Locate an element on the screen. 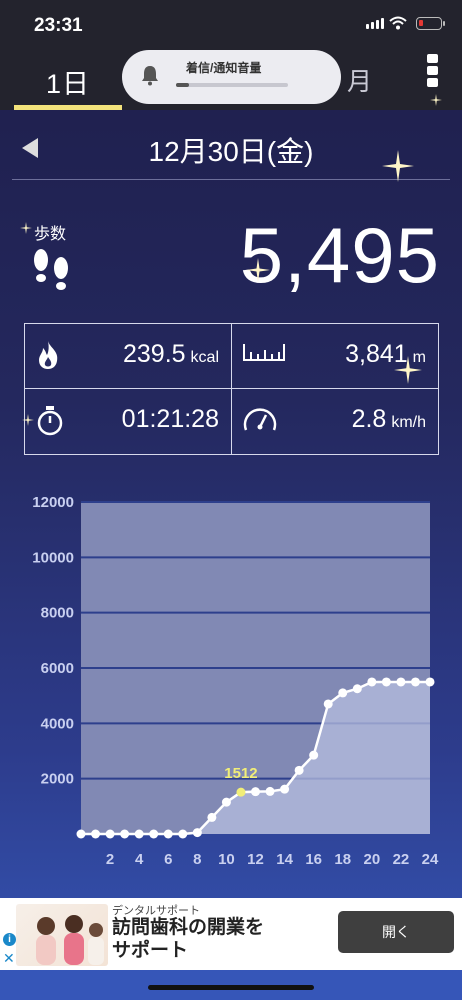 This screenshot has width=462, height=1000. x-tick-label: 18 is located at coordinates (342, 859).